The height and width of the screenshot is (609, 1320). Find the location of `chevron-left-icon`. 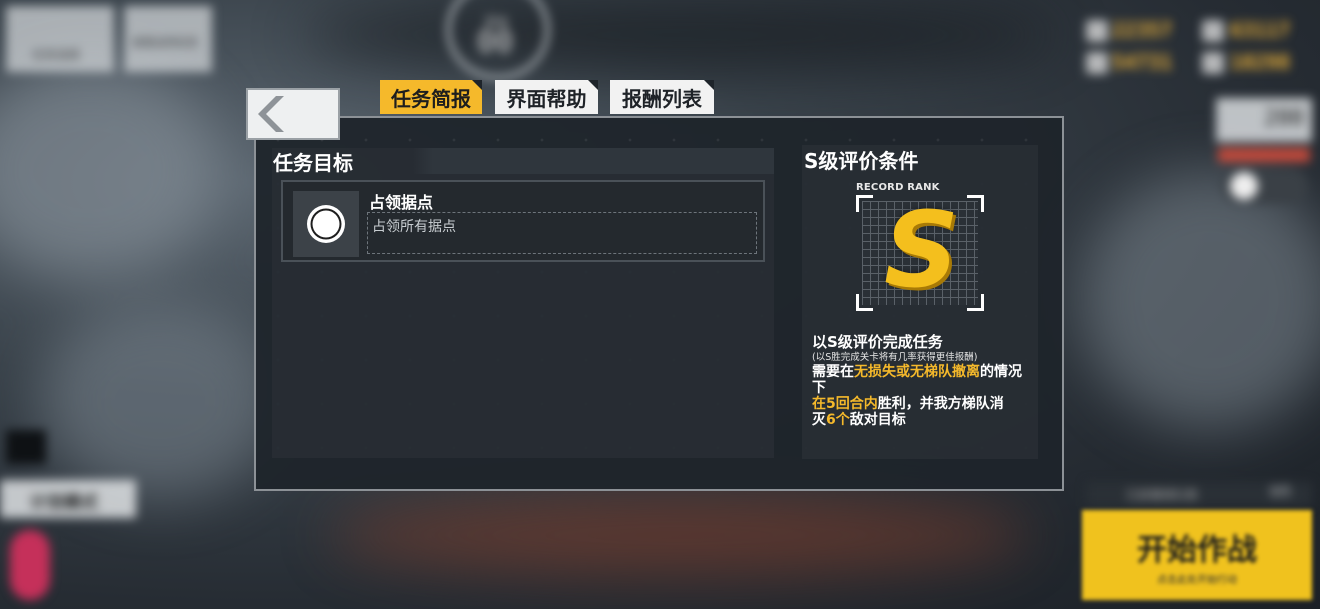

chevron-left-icon is located at coordinates (271, 114).